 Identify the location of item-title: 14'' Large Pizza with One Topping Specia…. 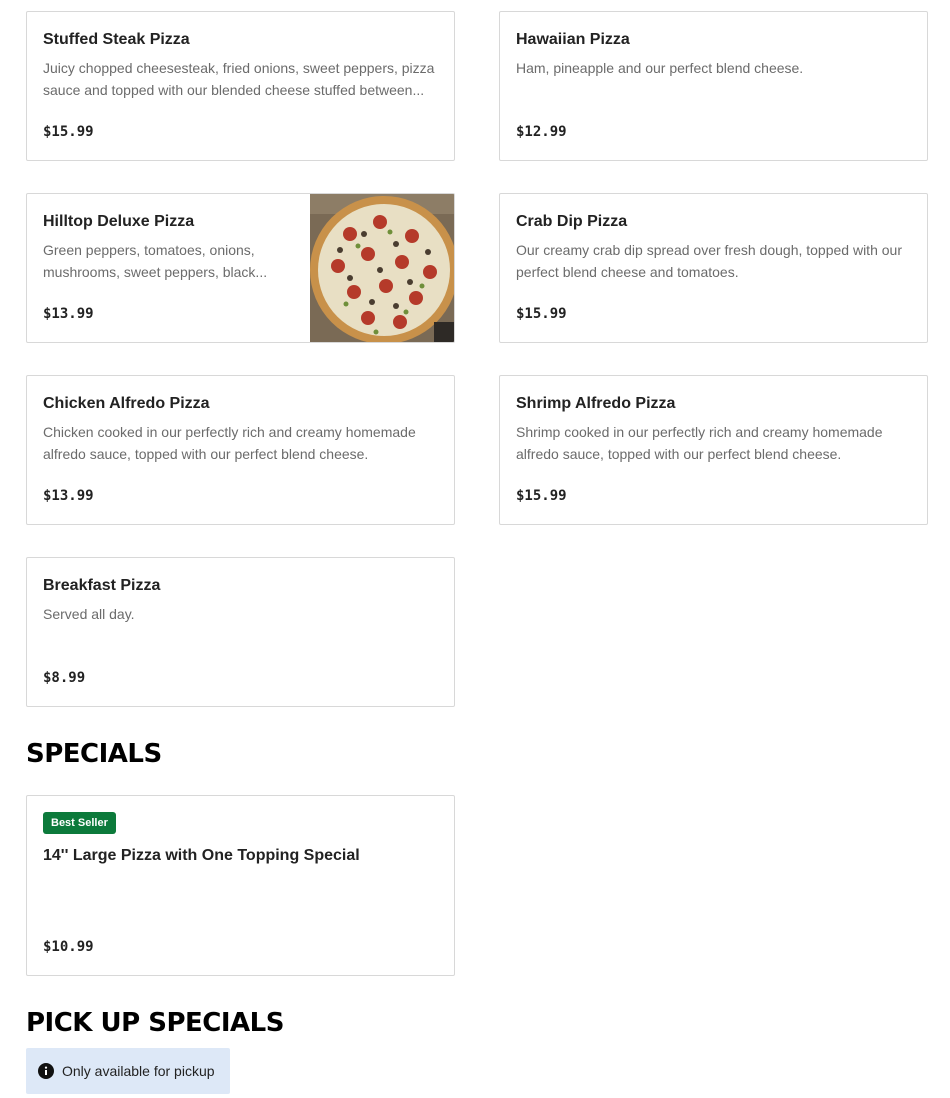
(201, 855).